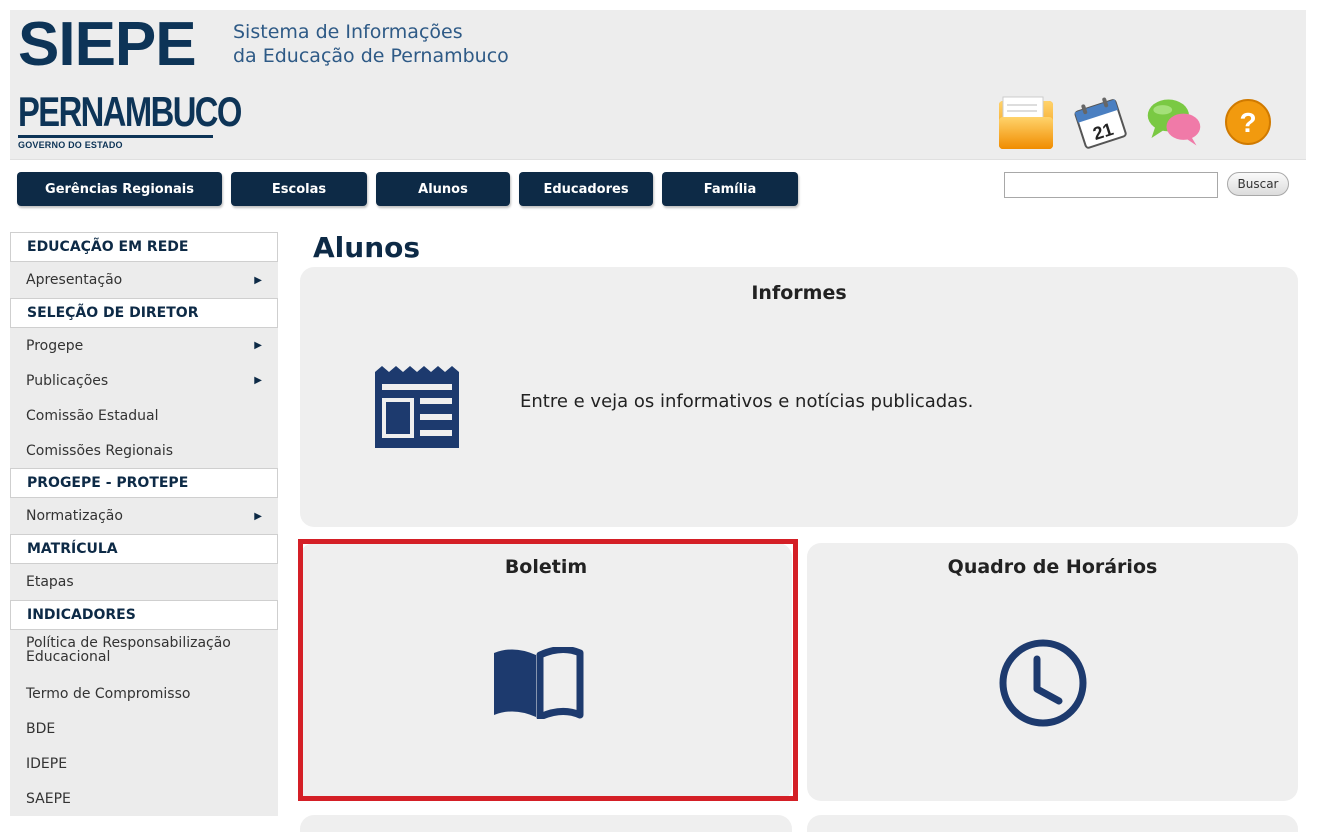 This screenshot has height=832, width=1329. What do you see at coordinates (443, 189) in the screenshot?
I see `nav-alunos: Alunos` at bounding box center [443, 189].